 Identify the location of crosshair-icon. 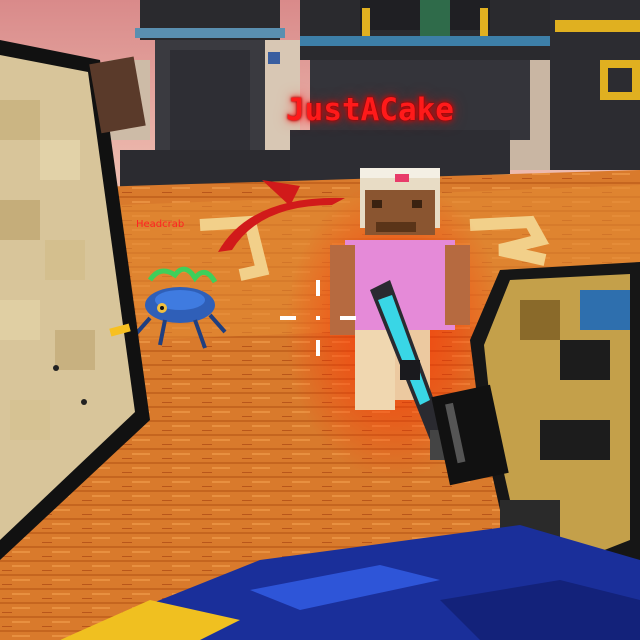
(318, 318).